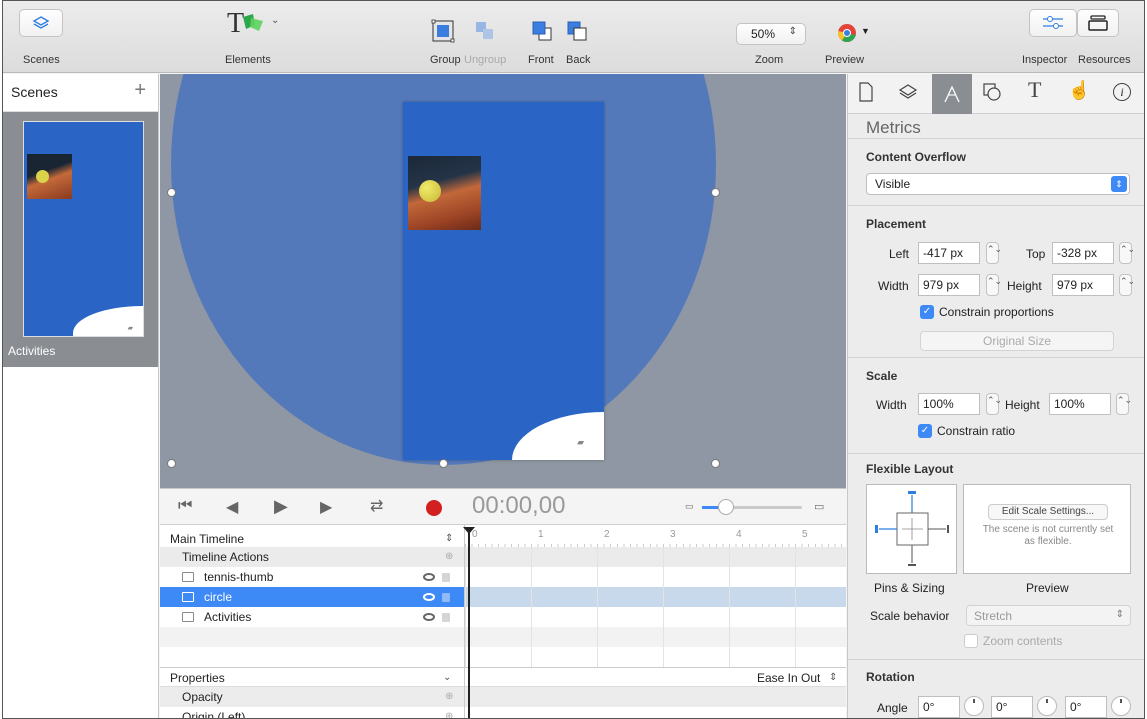 The image size is (1147, 719). I want to click on scale-width-field: 100%, so click(949, 404).